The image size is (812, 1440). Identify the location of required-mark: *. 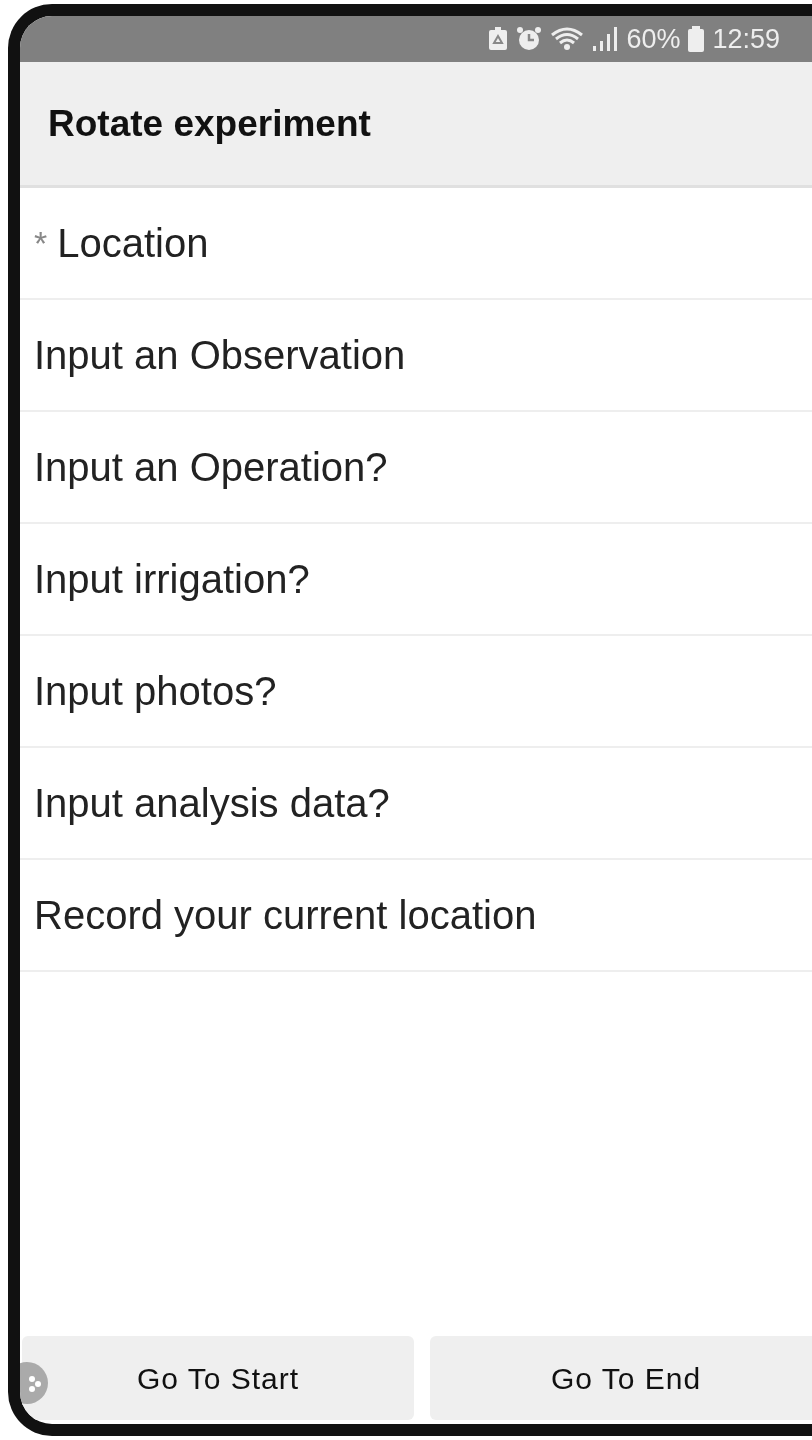
(41, 243).